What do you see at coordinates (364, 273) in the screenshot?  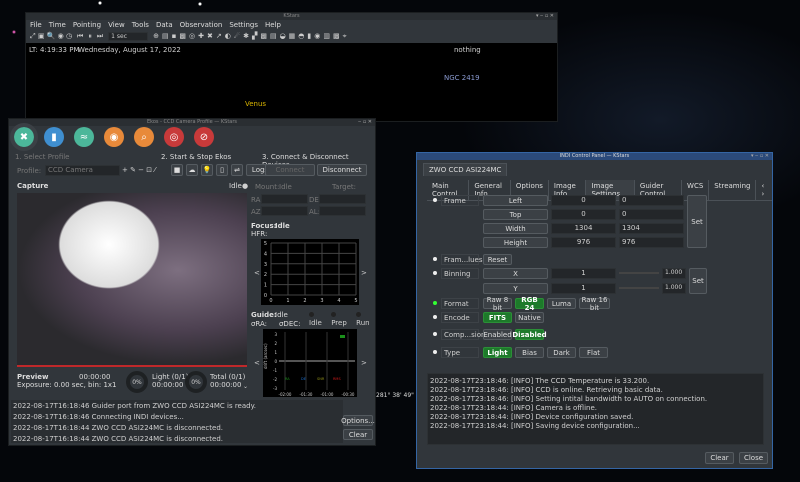 I see `focus-next-icon: >` at bounding box center [364, 273].